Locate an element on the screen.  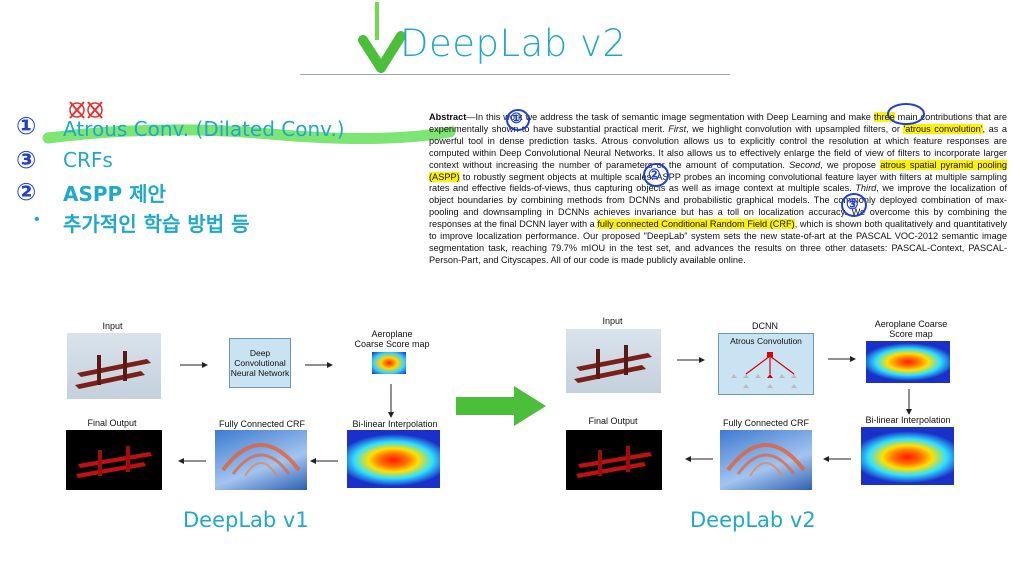
v1-crf-image is located at coordinates (261, 460).